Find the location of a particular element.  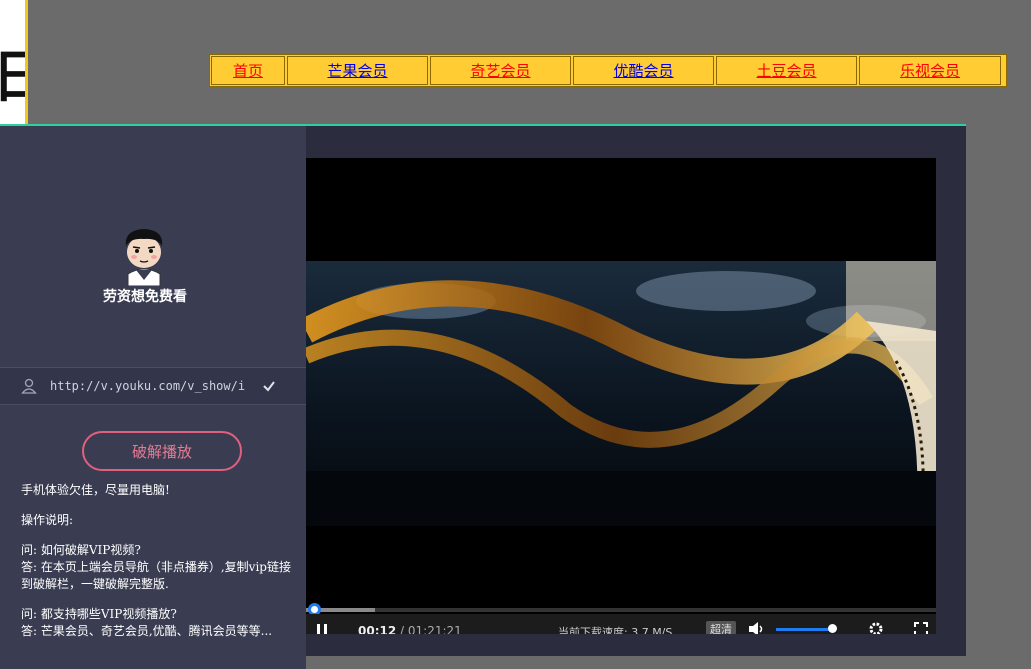

avatar is located at coordinates (144, 257).